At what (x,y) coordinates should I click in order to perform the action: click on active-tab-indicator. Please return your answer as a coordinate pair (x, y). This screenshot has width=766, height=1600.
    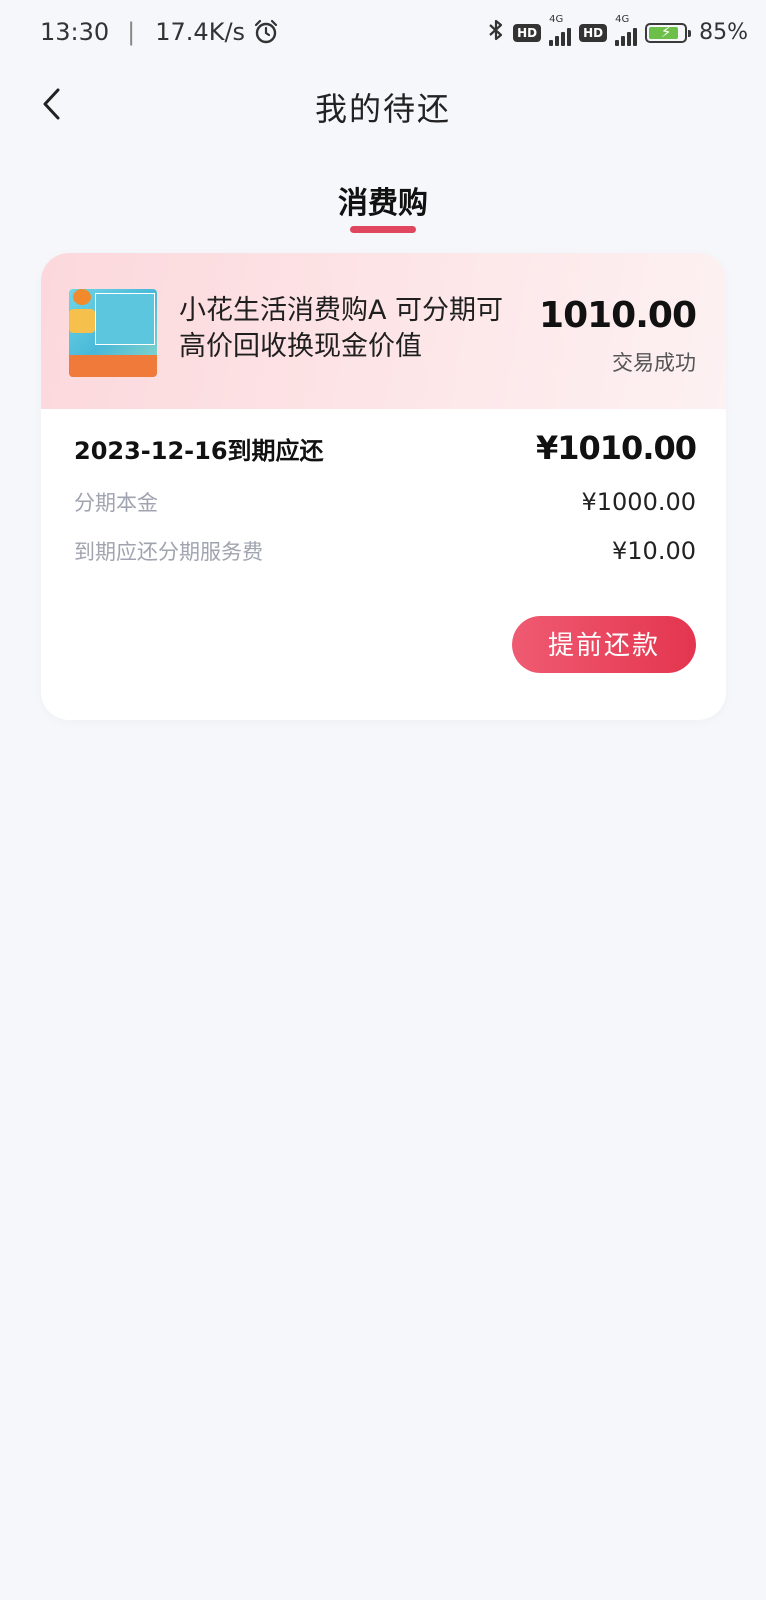
    Looking at the image, I should click on (383, 229).